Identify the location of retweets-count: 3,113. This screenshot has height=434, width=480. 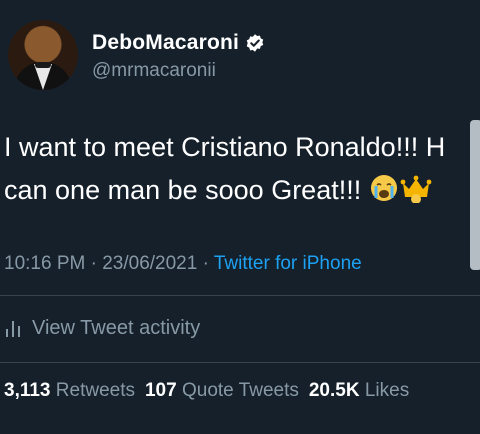
(27, 390).